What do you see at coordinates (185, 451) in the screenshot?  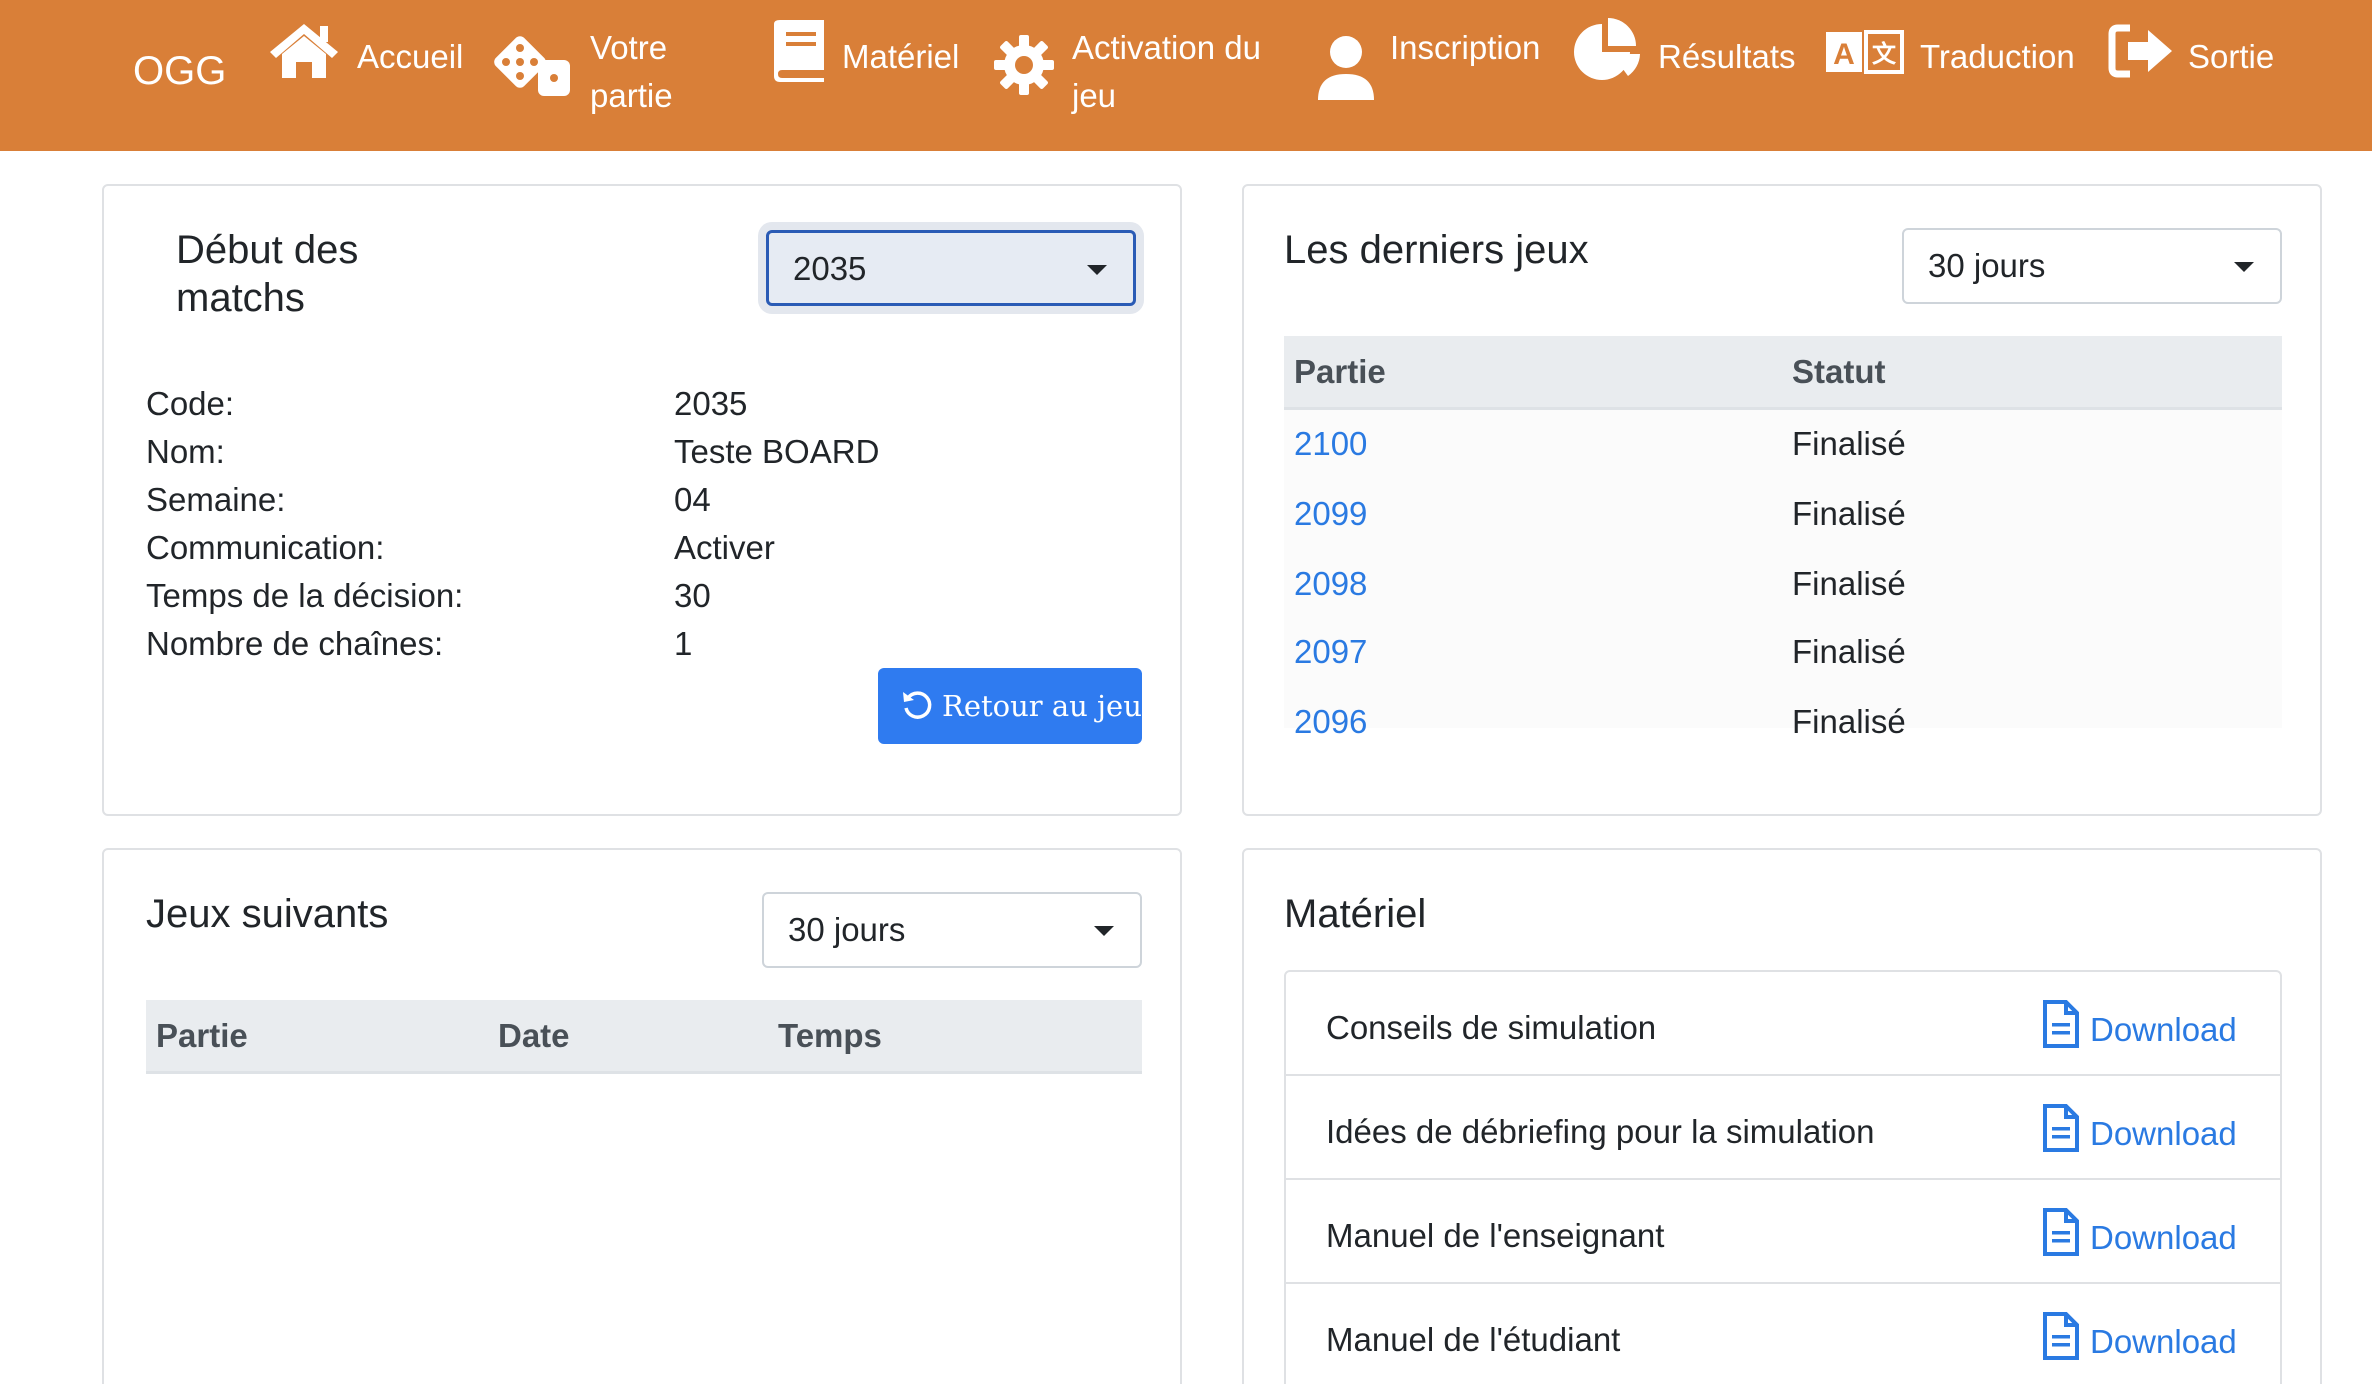 I see `field-label-name: Nom:` at bounding box center [185, 451].